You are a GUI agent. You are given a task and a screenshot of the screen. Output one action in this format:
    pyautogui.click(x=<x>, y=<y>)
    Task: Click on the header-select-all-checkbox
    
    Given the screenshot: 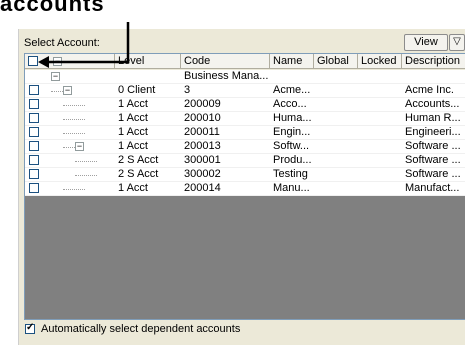 What is the action you would take?
    pyautogui.click(x=33, y=61)
    